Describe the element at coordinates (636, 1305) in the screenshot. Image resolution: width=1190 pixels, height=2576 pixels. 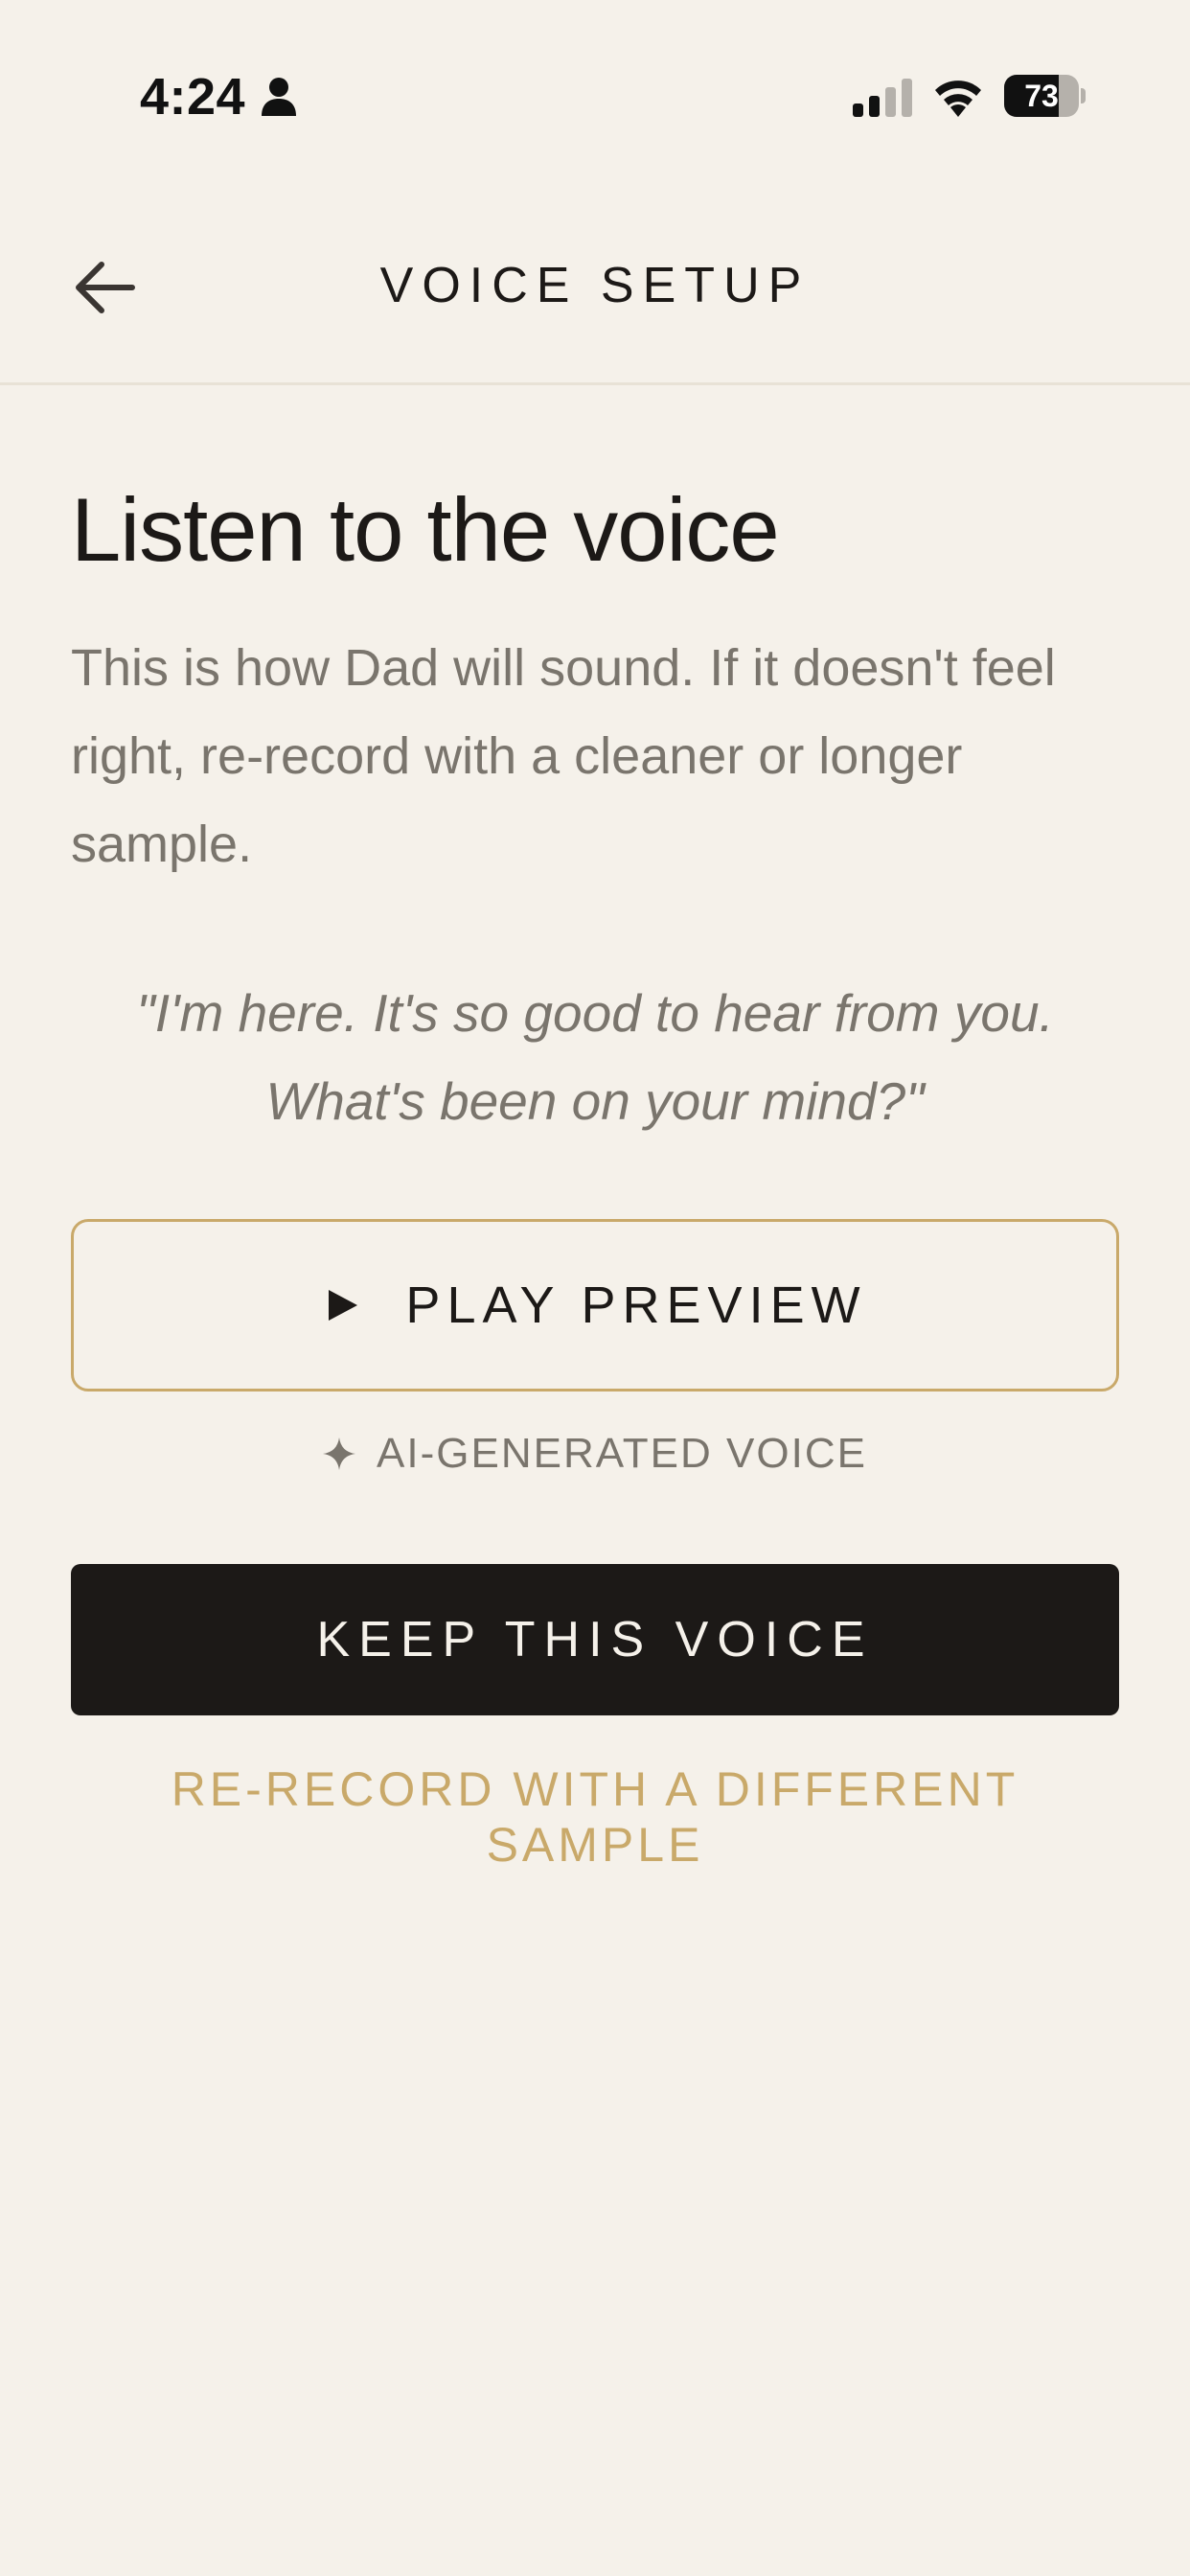
I see `play-preview-label: PLAY PREVIEW` at that location.